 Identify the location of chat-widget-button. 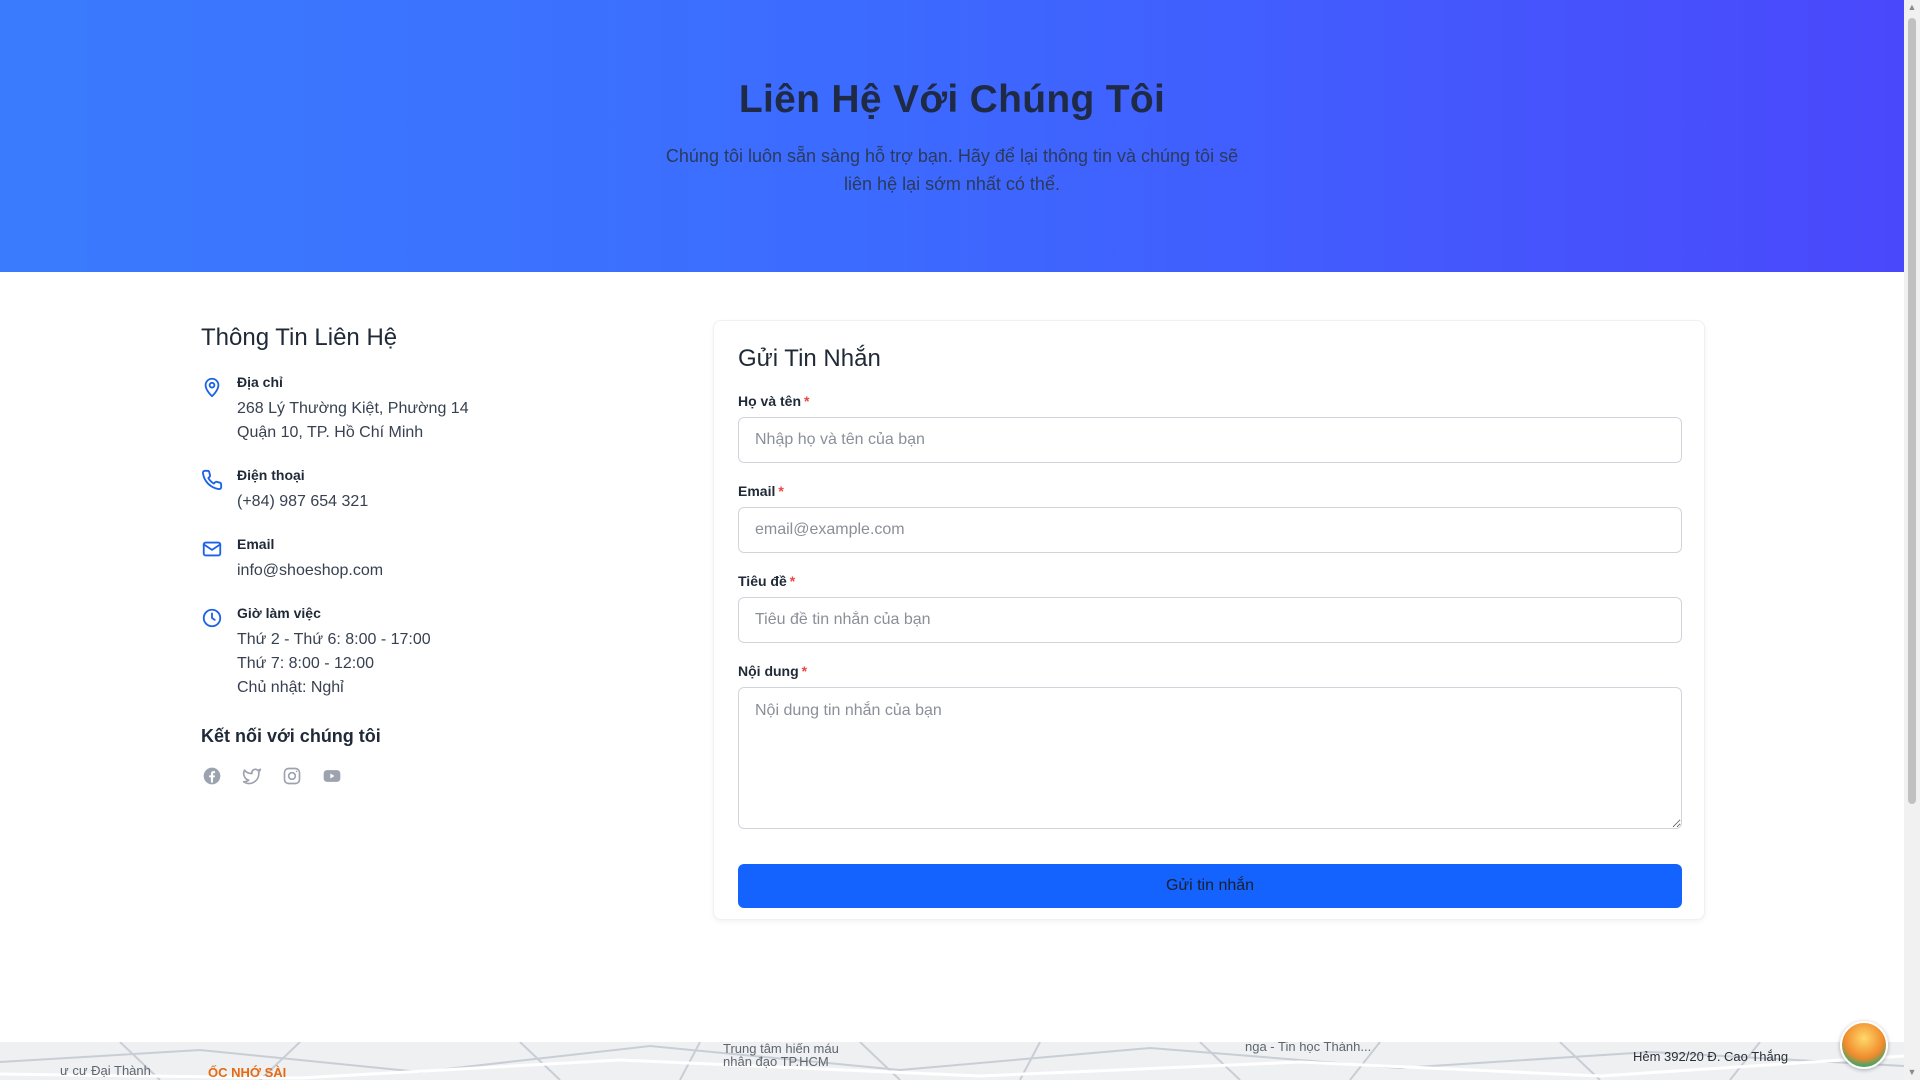
(1864, 1045).